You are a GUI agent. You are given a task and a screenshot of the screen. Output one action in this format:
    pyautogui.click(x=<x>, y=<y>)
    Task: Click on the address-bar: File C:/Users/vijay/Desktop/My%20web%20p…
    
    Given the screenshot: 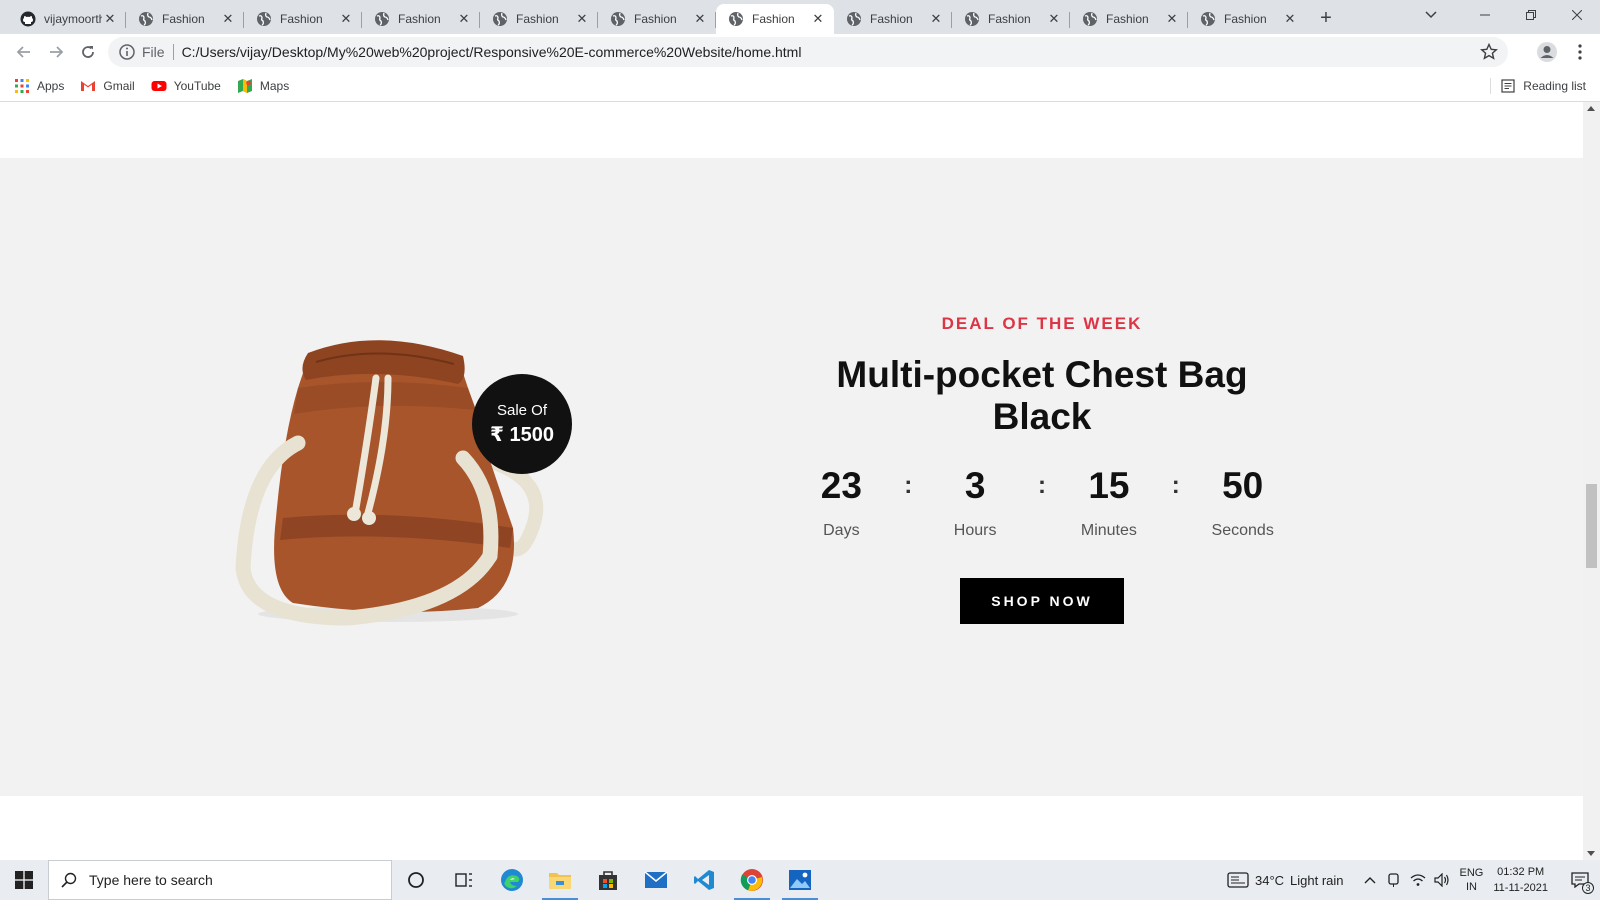 What is the action you would take?
    pyautogui.click(x=808, y=52)
    